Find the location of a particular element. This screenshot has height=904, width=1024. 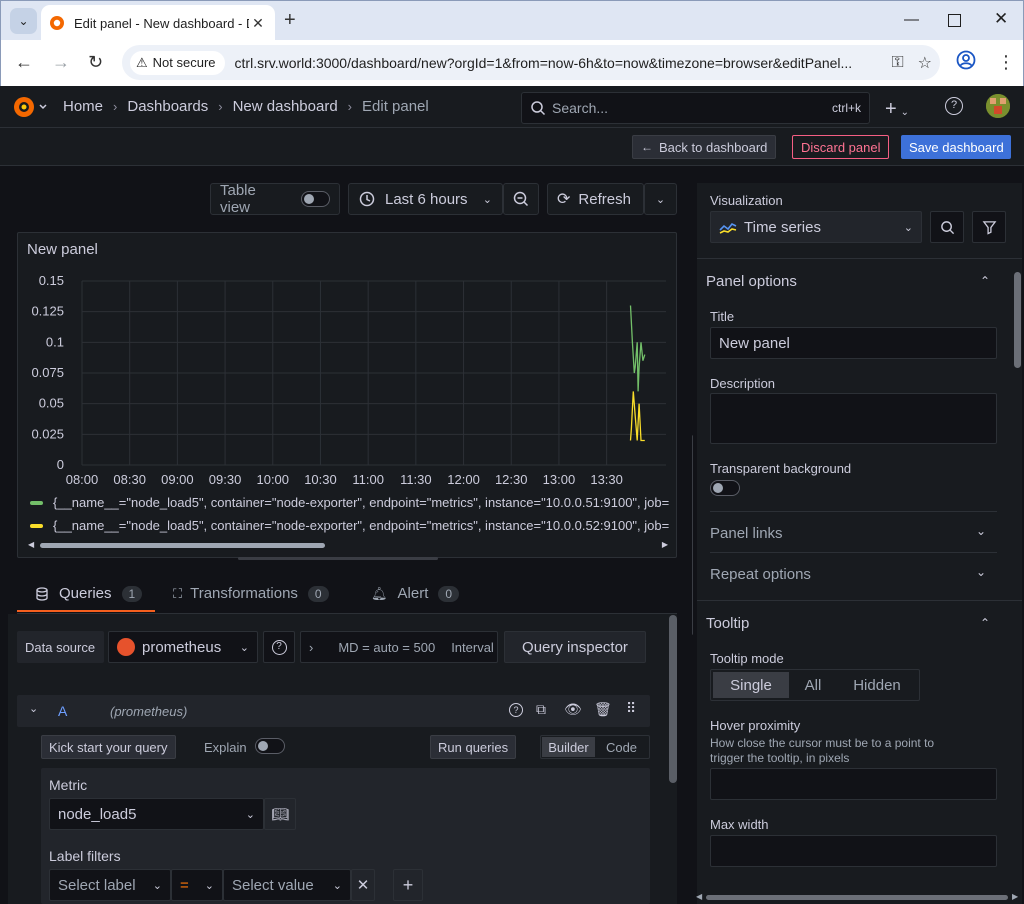

collapse-chevron-icon: ⌄ is located at coordinates (33, 708).